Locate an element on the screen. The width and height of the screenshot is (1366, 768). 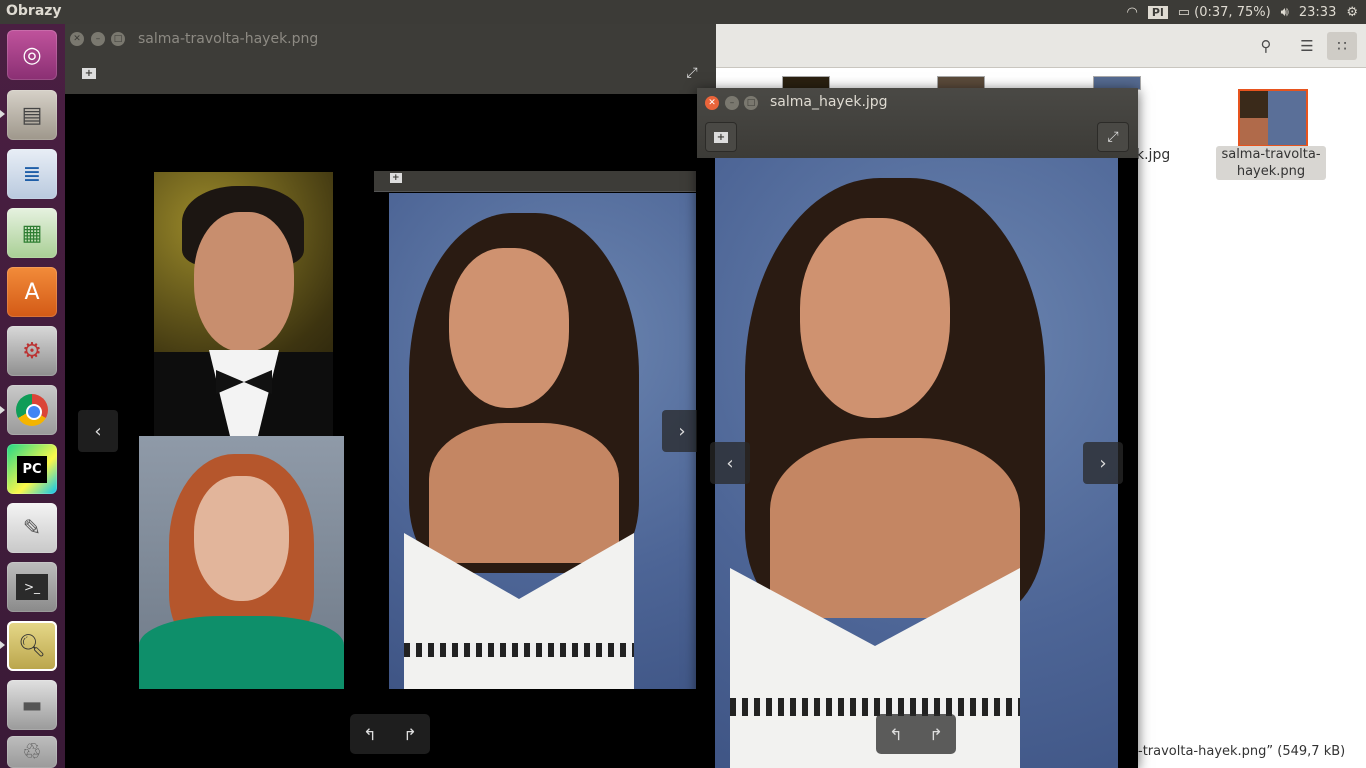
terminal-icon: >_ is located at coordinates (32, 587).